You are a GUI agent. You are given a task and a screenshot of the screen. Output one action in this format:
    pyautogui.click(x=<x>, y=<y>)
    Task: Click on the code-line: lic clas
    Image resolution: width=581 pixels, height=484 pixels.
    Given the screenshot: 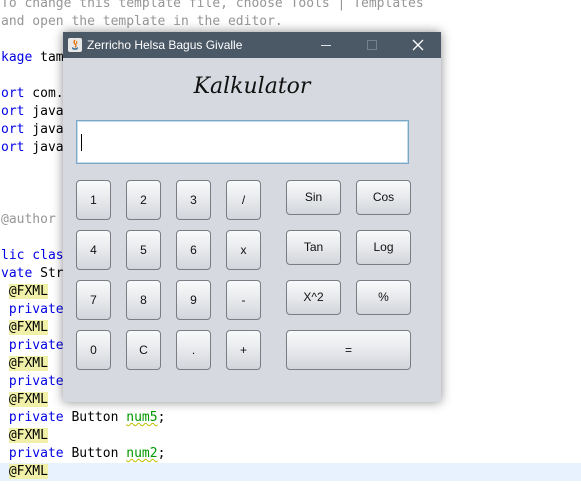 What is the action you would take?
    pyautogui.click(x=32, y=256)
    